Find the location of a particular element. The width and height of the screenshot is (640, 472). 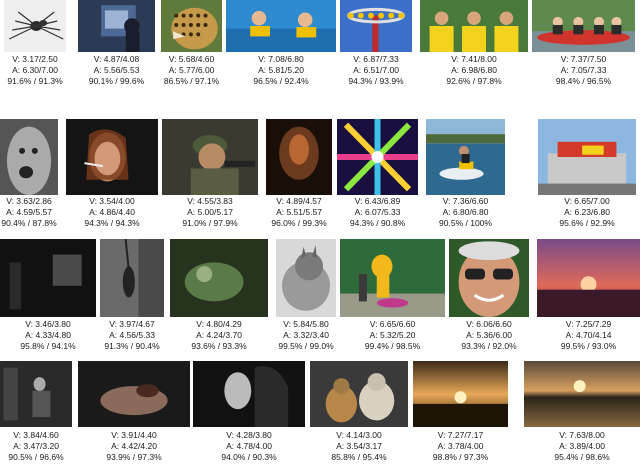

score-caption: V: 7.25/7.29 A: 4.70/4.14 99.5% / 93.0% is located at coordinates (588, 335).